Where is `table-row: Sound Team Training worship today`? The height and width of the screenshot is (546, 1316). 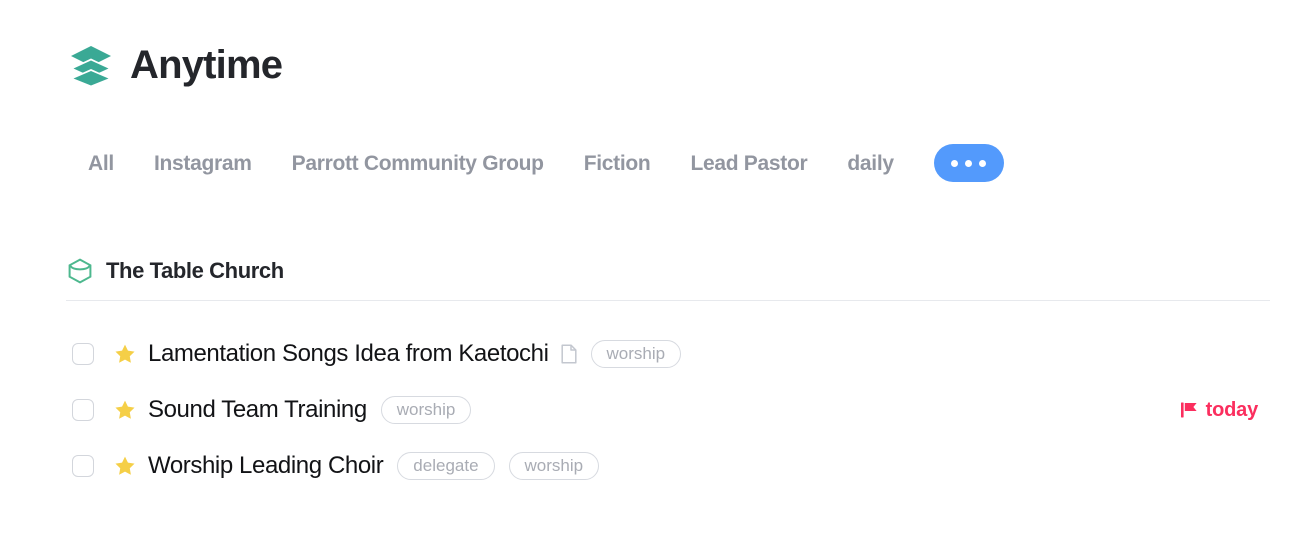 table-row: Sound Team Training worship today is located at coordinates (668, 410).